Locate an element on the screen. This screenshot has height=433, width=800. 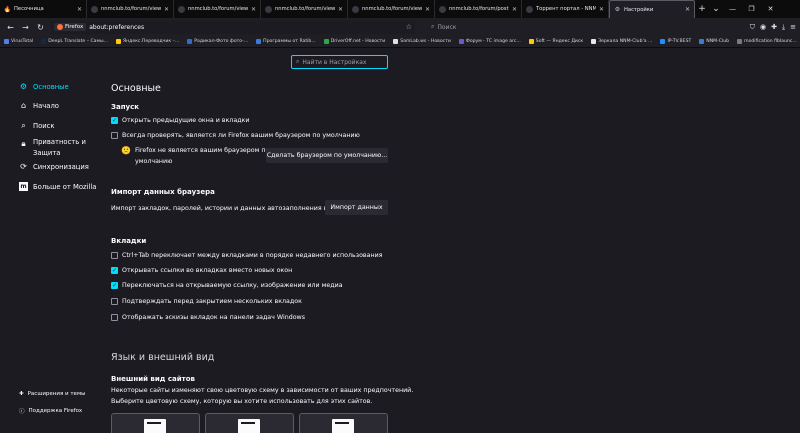
url-bar: Firefox about:preferences ☆ is located at coordinates (233, 27).